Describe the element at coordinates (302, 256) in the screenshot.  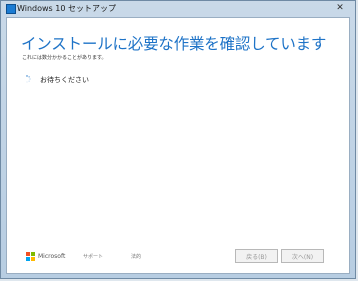
I see `next-button: 次へ(N)` at that location.